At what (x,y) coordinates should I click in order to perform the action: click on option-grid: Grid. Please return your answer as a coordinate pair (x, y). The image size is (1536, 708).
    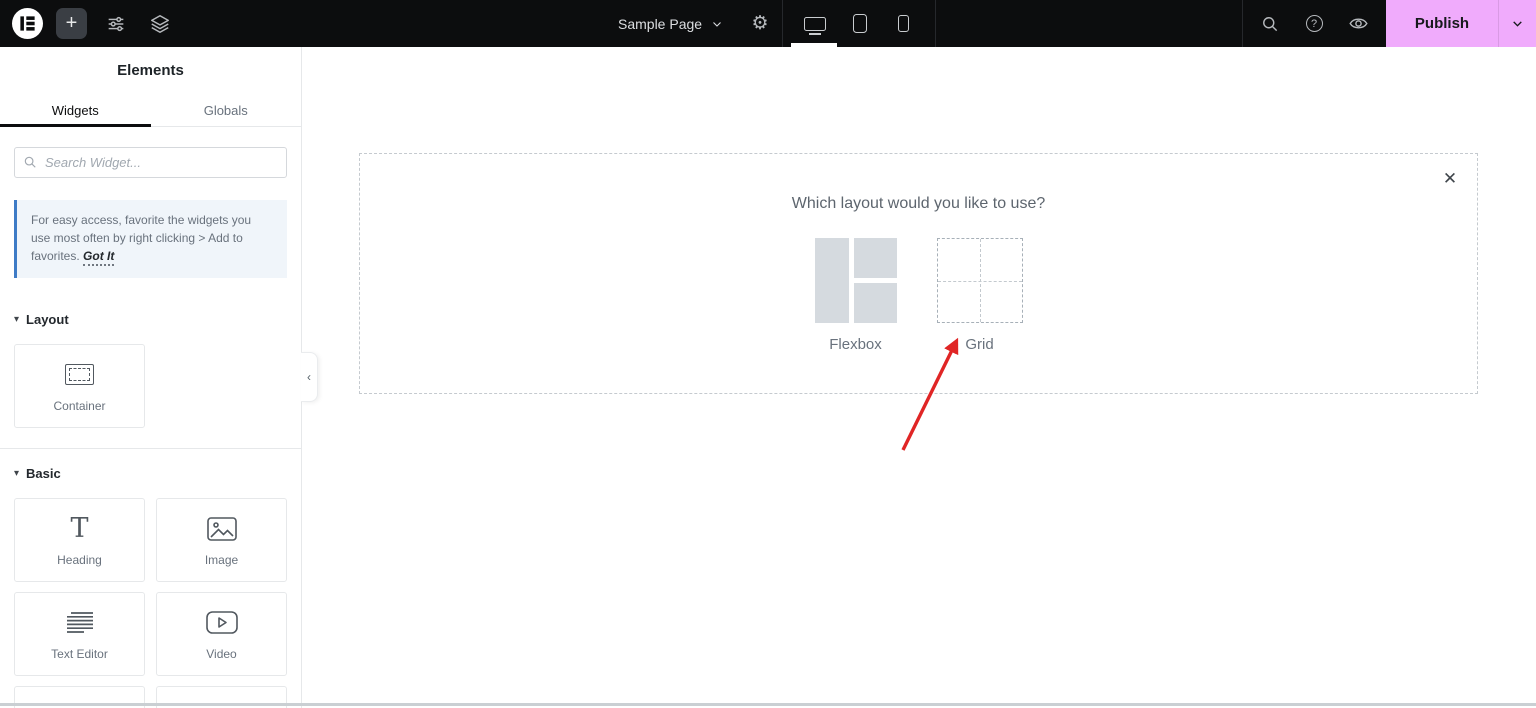
    Looking at the image, I should click on (979, 295).